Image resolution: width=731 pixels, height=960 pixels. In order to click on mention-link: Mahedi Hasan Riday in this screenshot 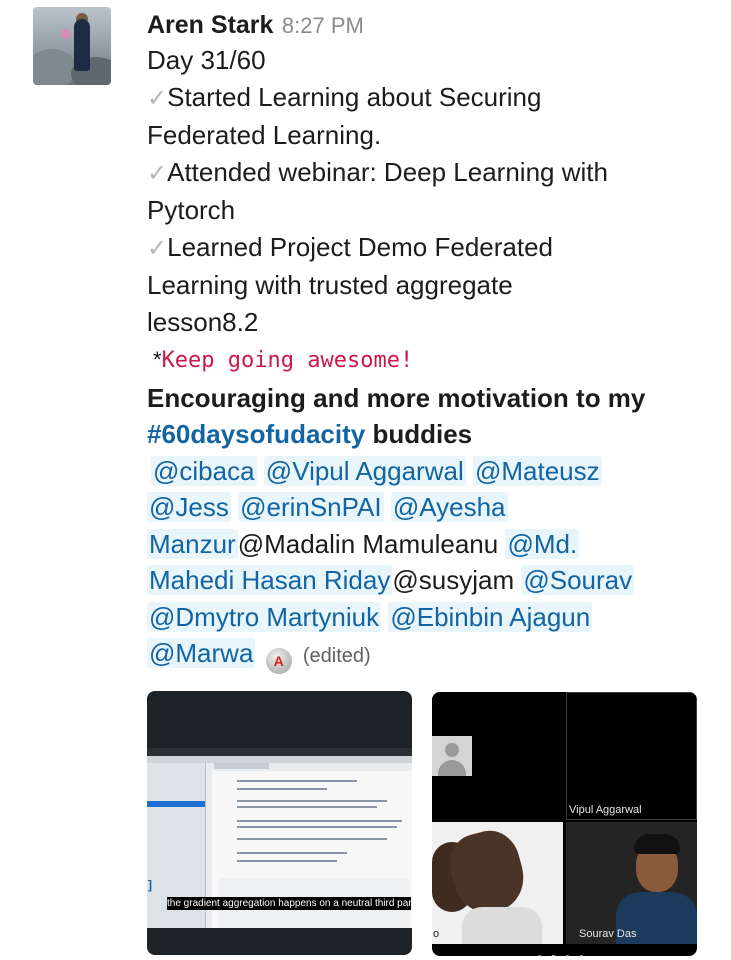, I will do `click(270, 580)`.